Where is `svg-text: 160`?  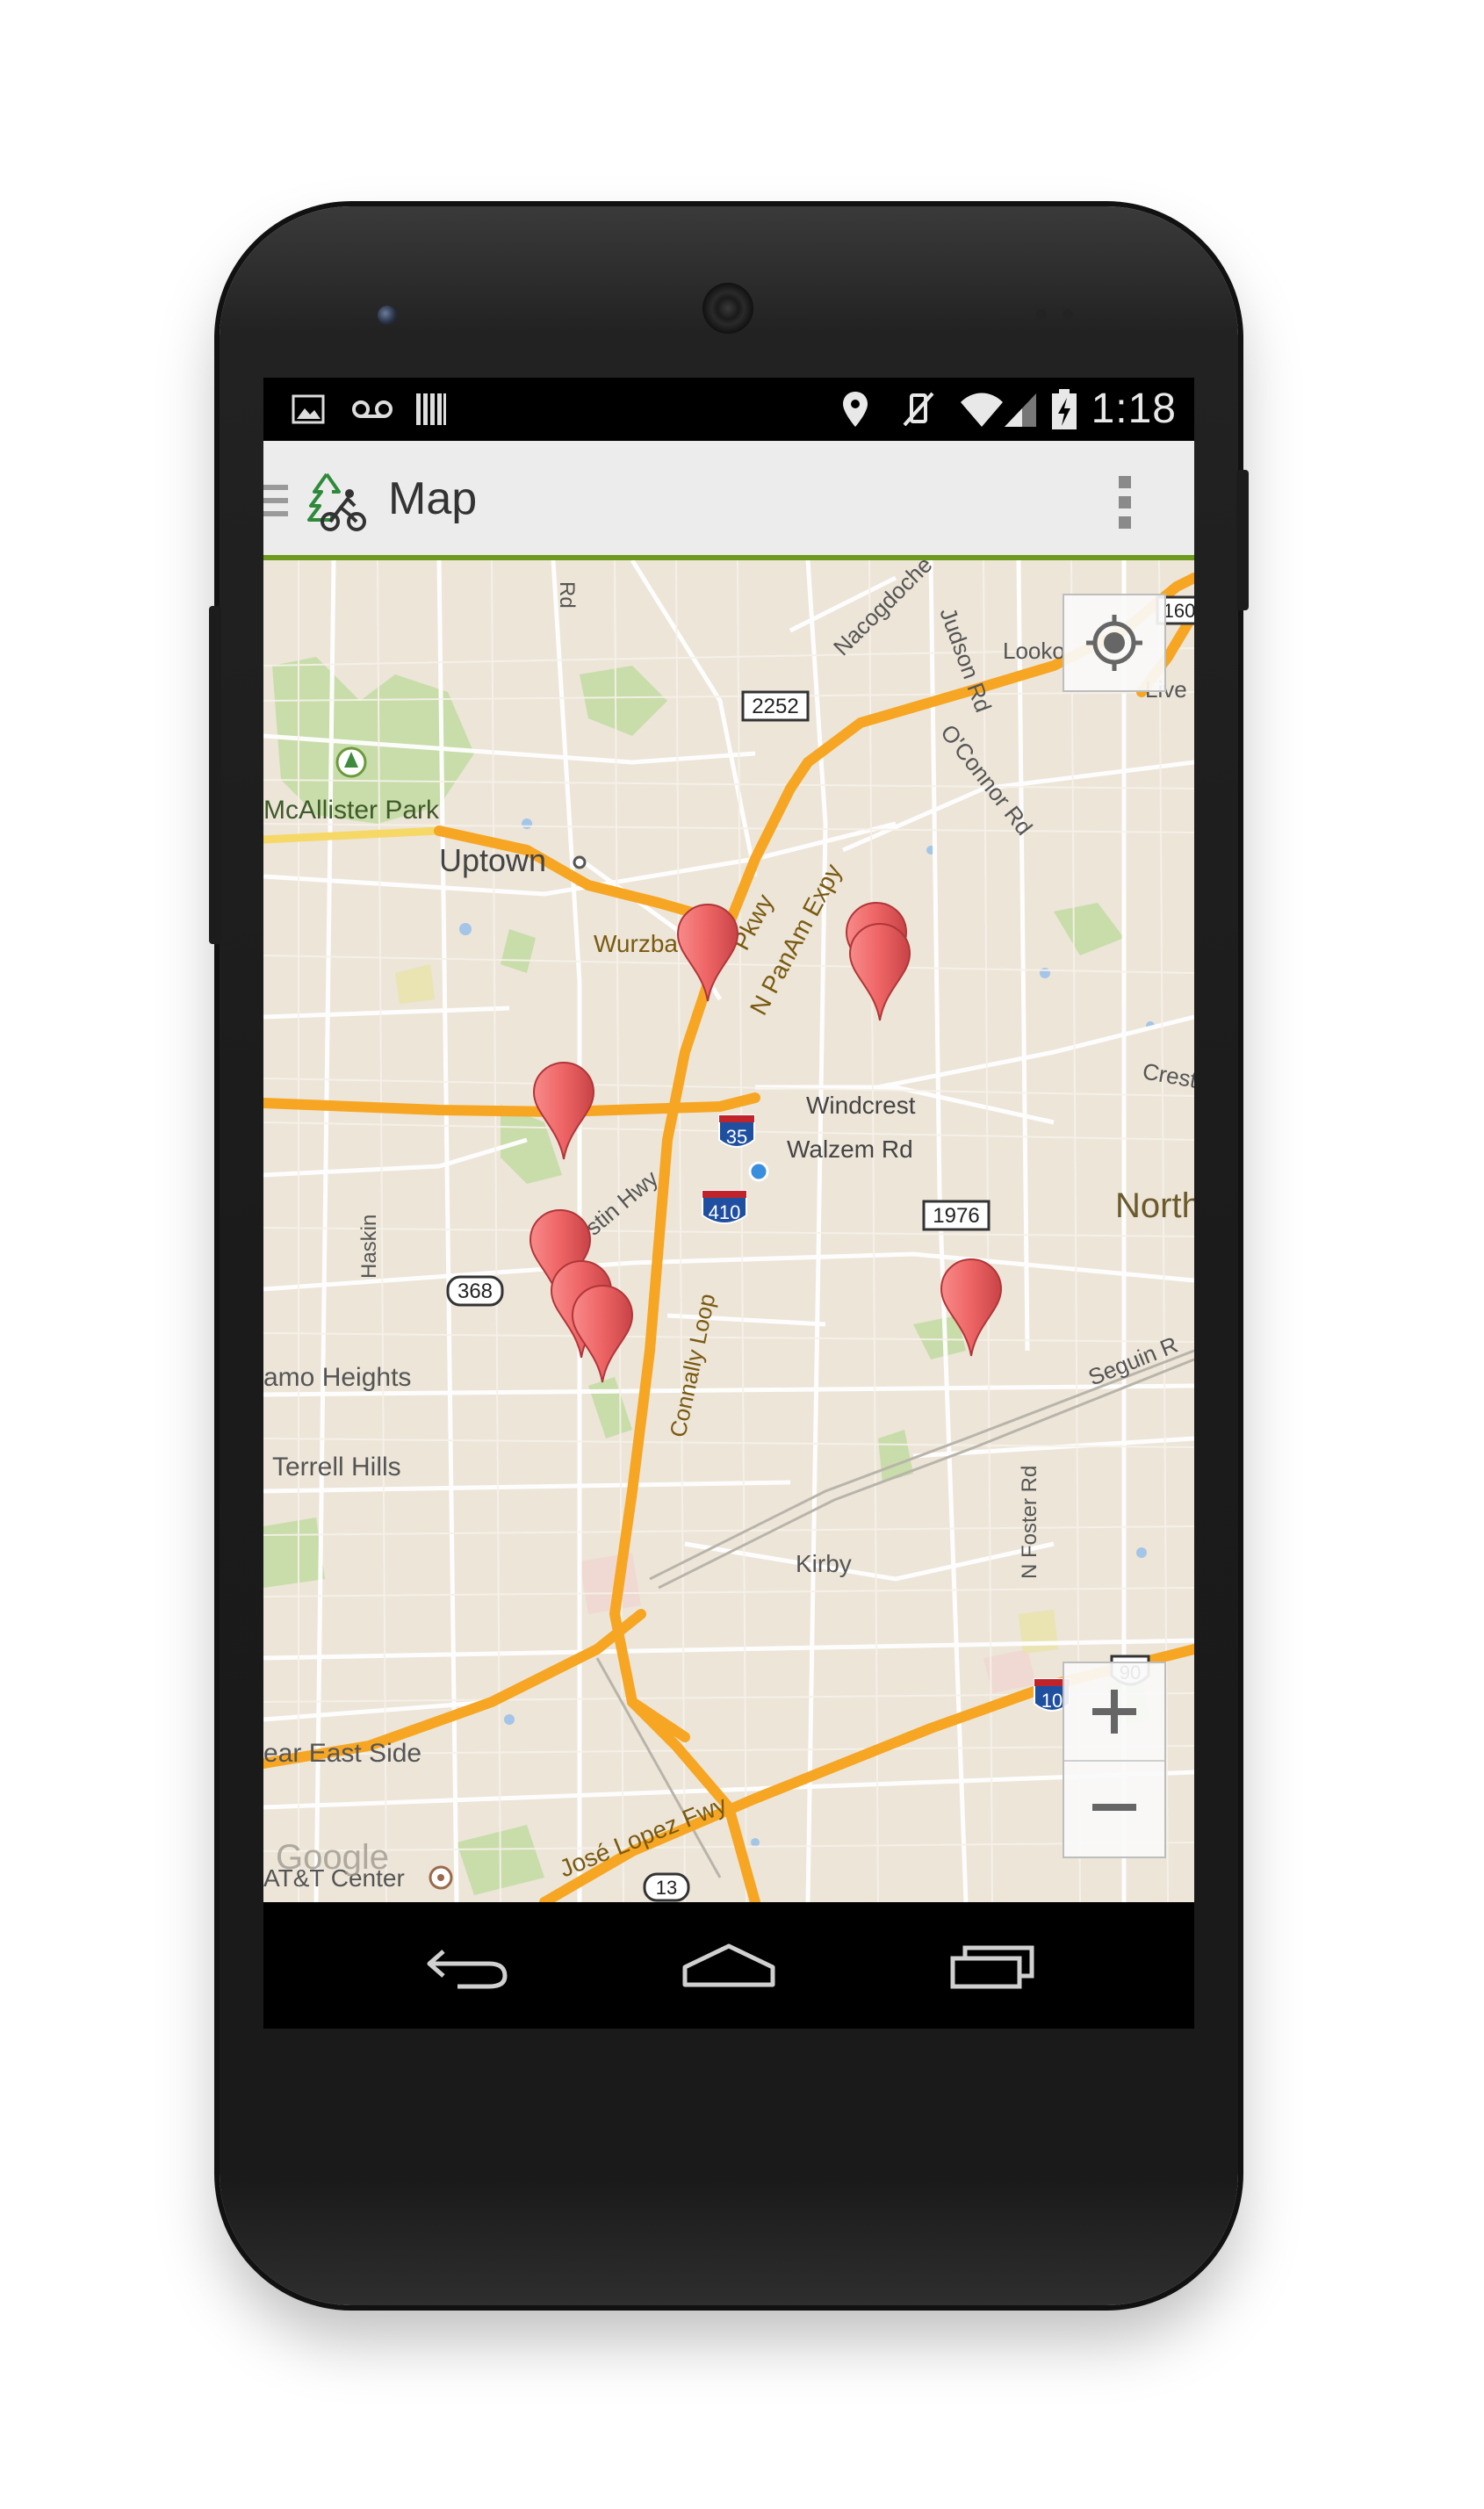 svg-text: 160 is located at coordinates (1178, 611).